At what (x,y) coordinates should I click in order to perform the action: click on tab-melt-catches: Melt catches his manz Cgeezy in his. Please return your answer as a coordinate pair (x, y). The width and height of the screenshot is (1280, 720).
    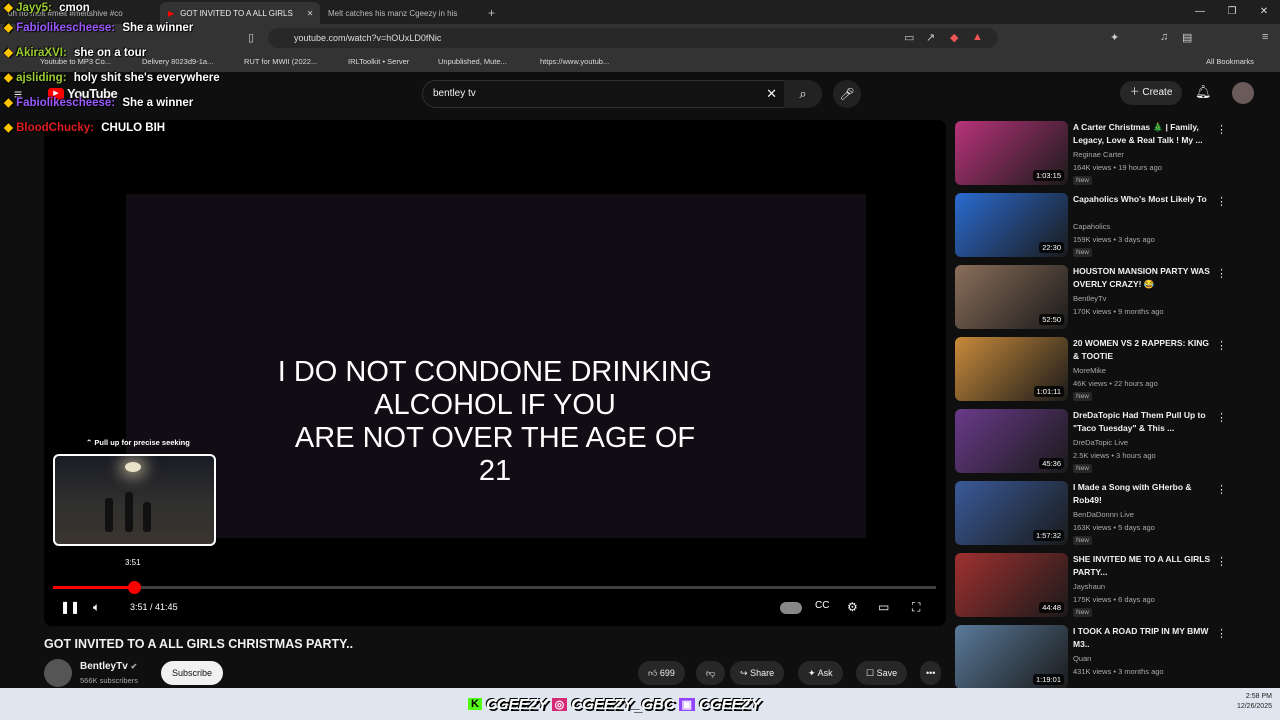
    Looking at the image, I should click on (400, 13).